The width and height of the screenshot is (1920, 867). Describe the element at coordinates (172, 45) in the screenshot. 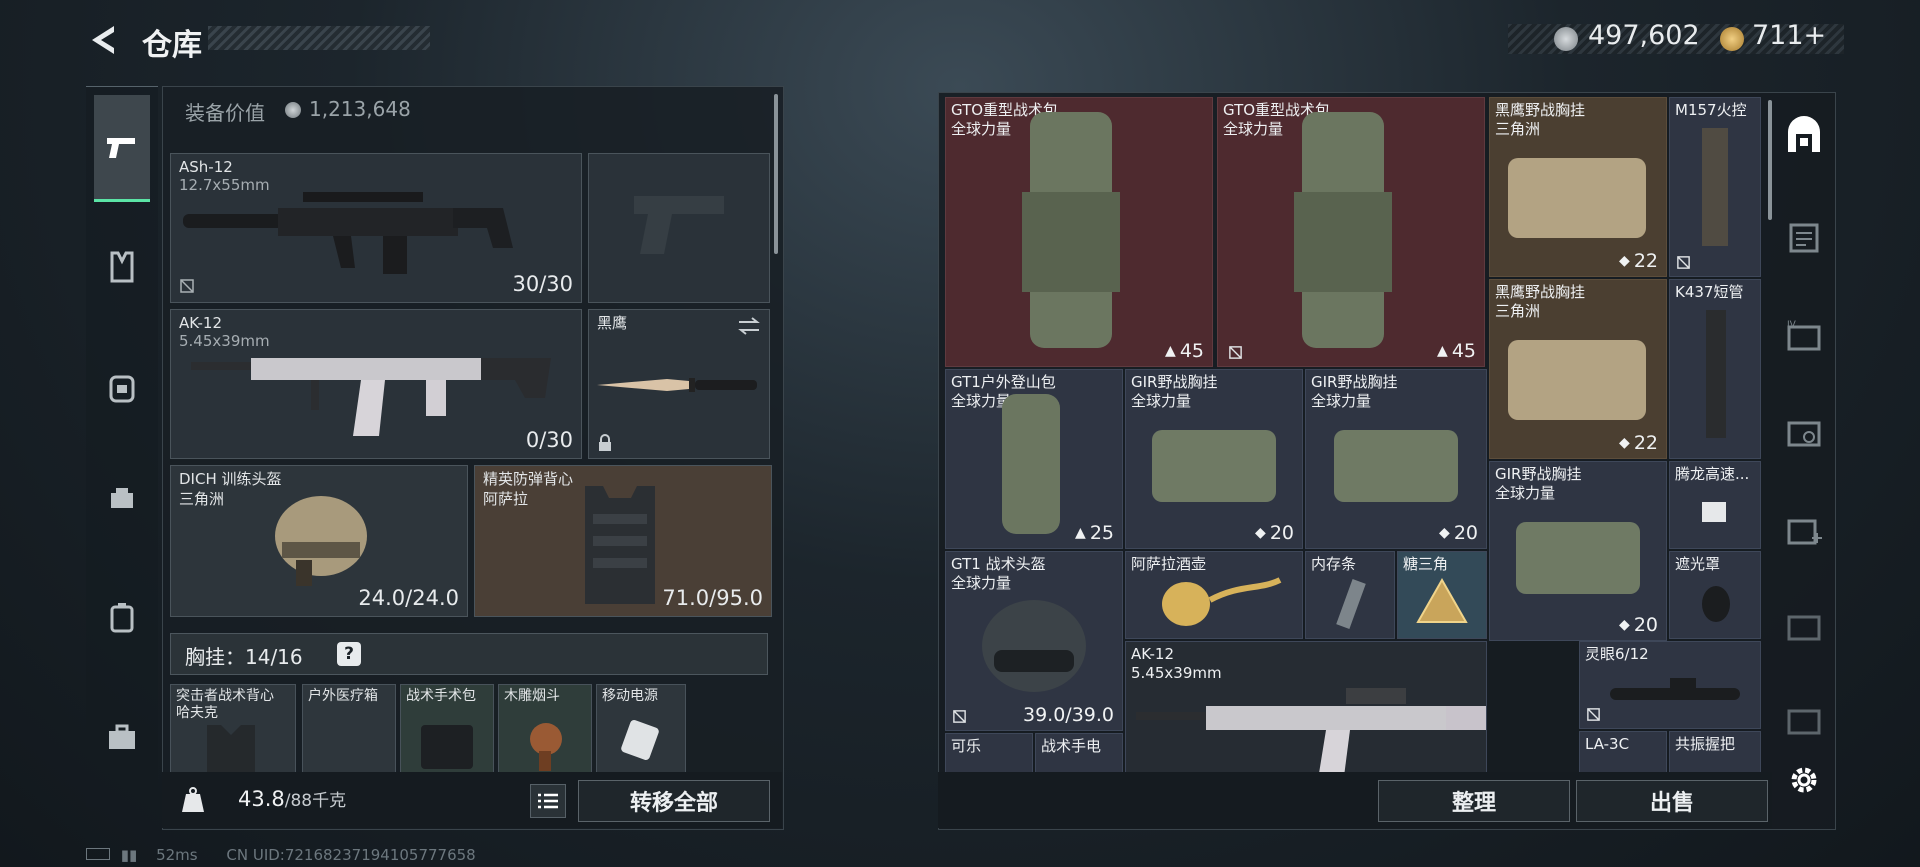

I see `page-title: 仓库` at that location.